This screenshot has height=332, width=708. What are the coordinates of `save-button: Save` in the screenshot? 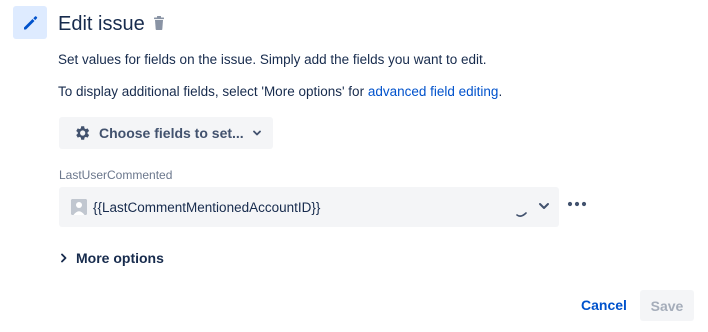 It's located at (667, 305).